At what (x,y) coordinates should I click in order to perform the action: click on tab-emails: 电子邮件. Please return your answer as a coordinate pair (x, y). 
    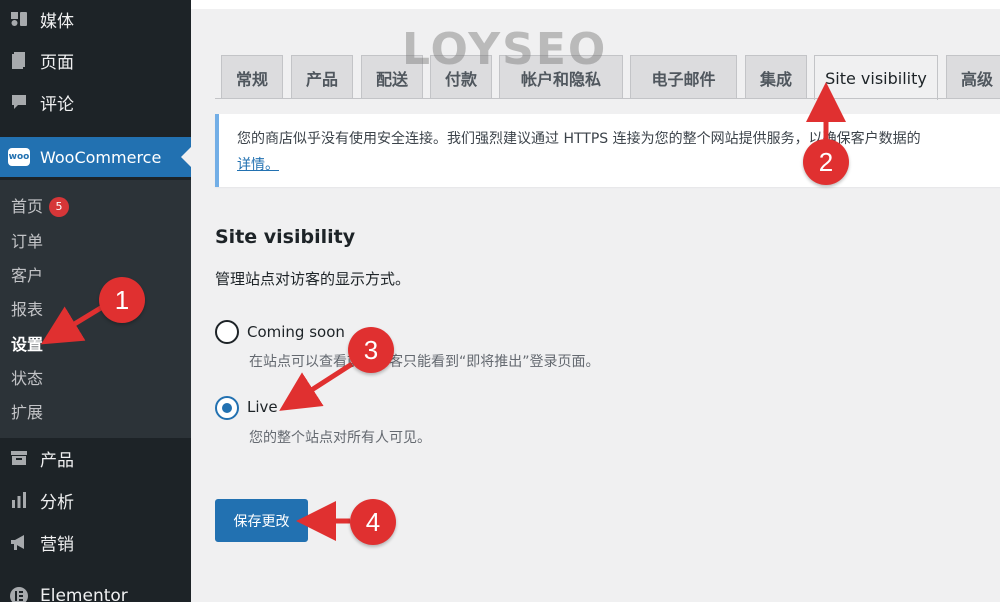
    Looking at the image, I should click on (683, 77).